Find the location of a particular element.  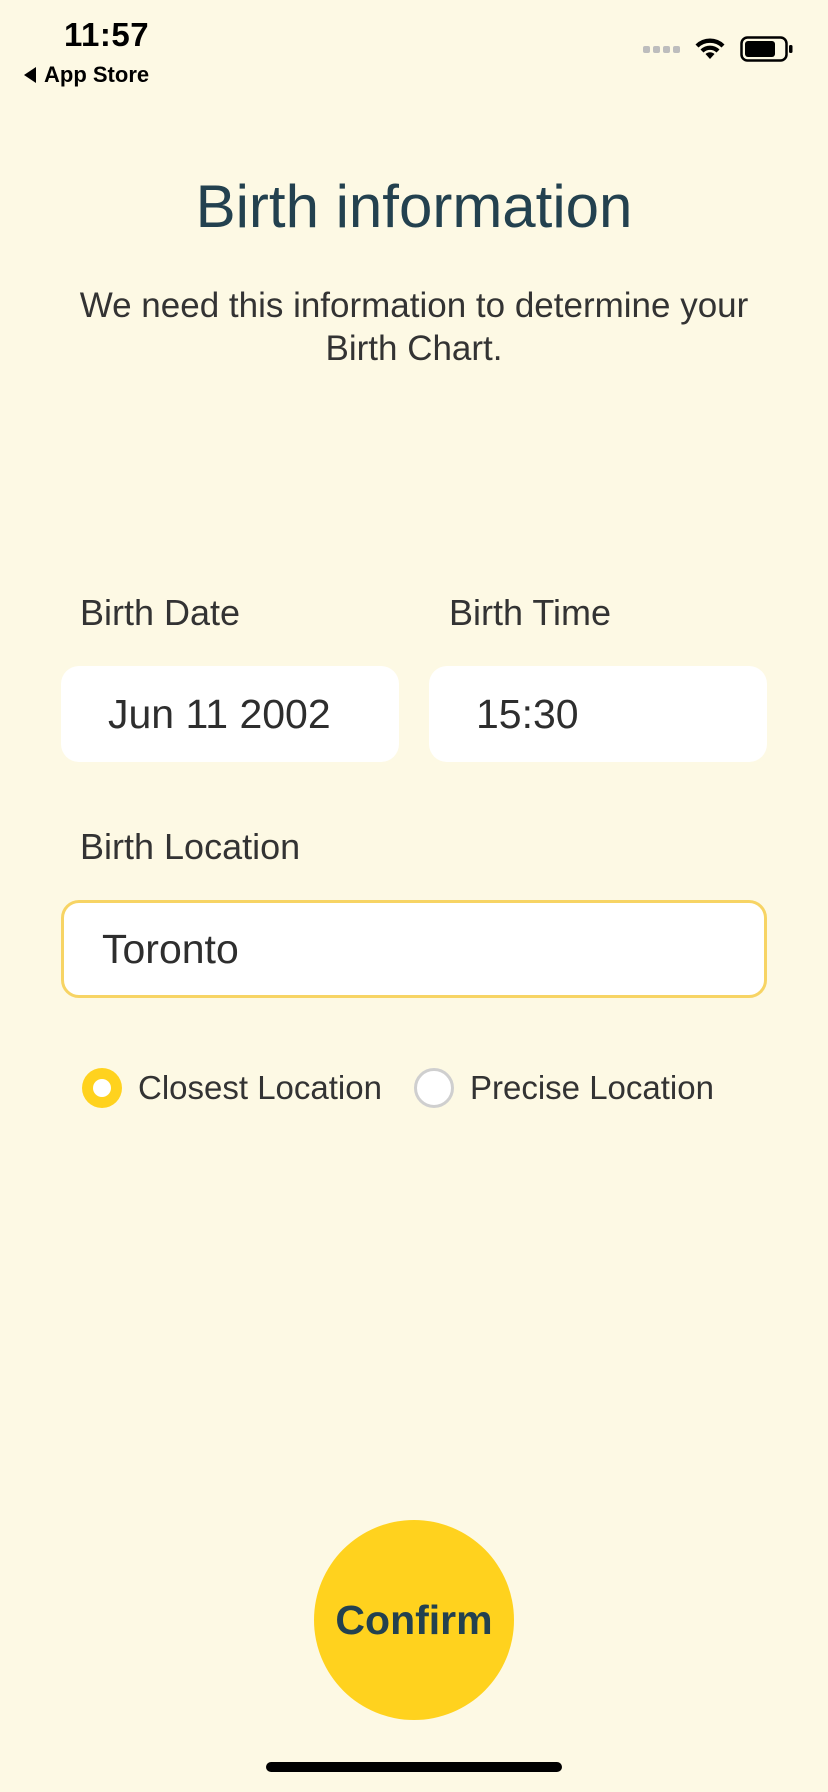

page-title: Birth information is located at coordinates (414, 206).